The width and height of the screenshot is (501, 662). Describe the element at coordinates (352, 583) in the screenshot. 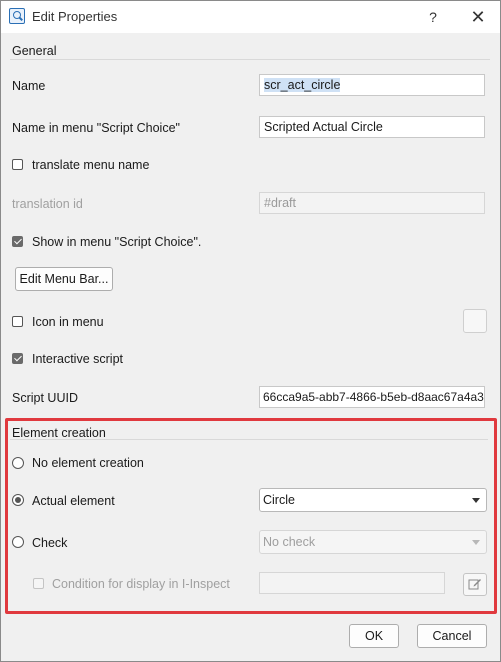

I see `condition-field` at that location.